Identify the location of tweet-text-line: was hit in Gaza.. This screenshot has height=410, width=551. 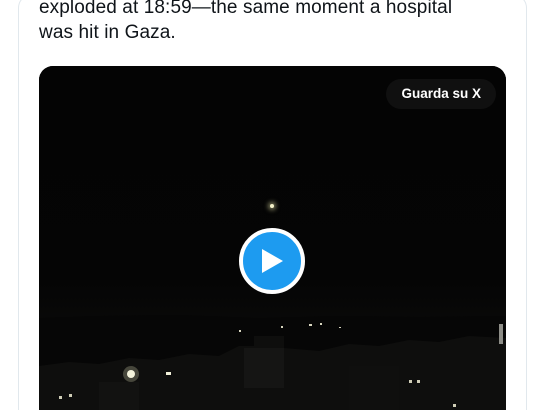
(107, 32).